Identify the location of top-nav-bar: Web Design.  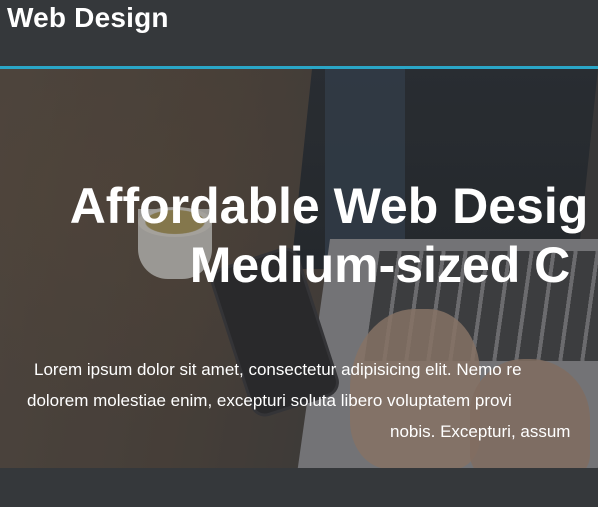
(299, 34).